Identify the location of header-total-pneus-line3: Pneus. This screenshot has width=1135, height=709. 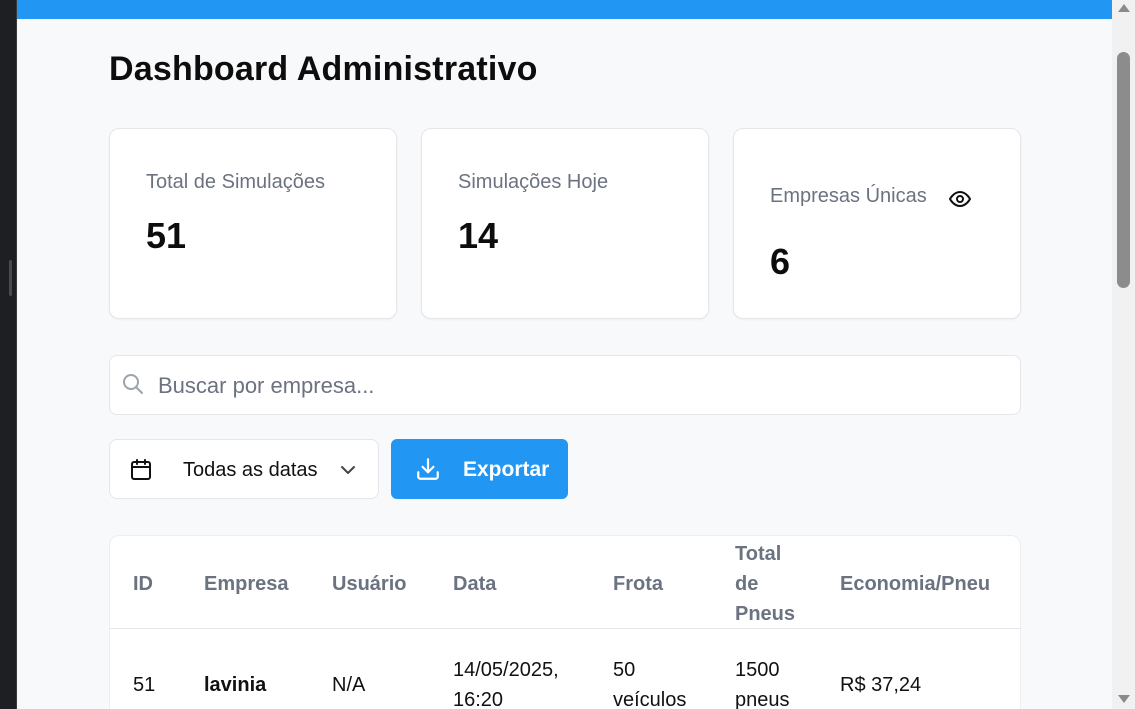
(765, 614).